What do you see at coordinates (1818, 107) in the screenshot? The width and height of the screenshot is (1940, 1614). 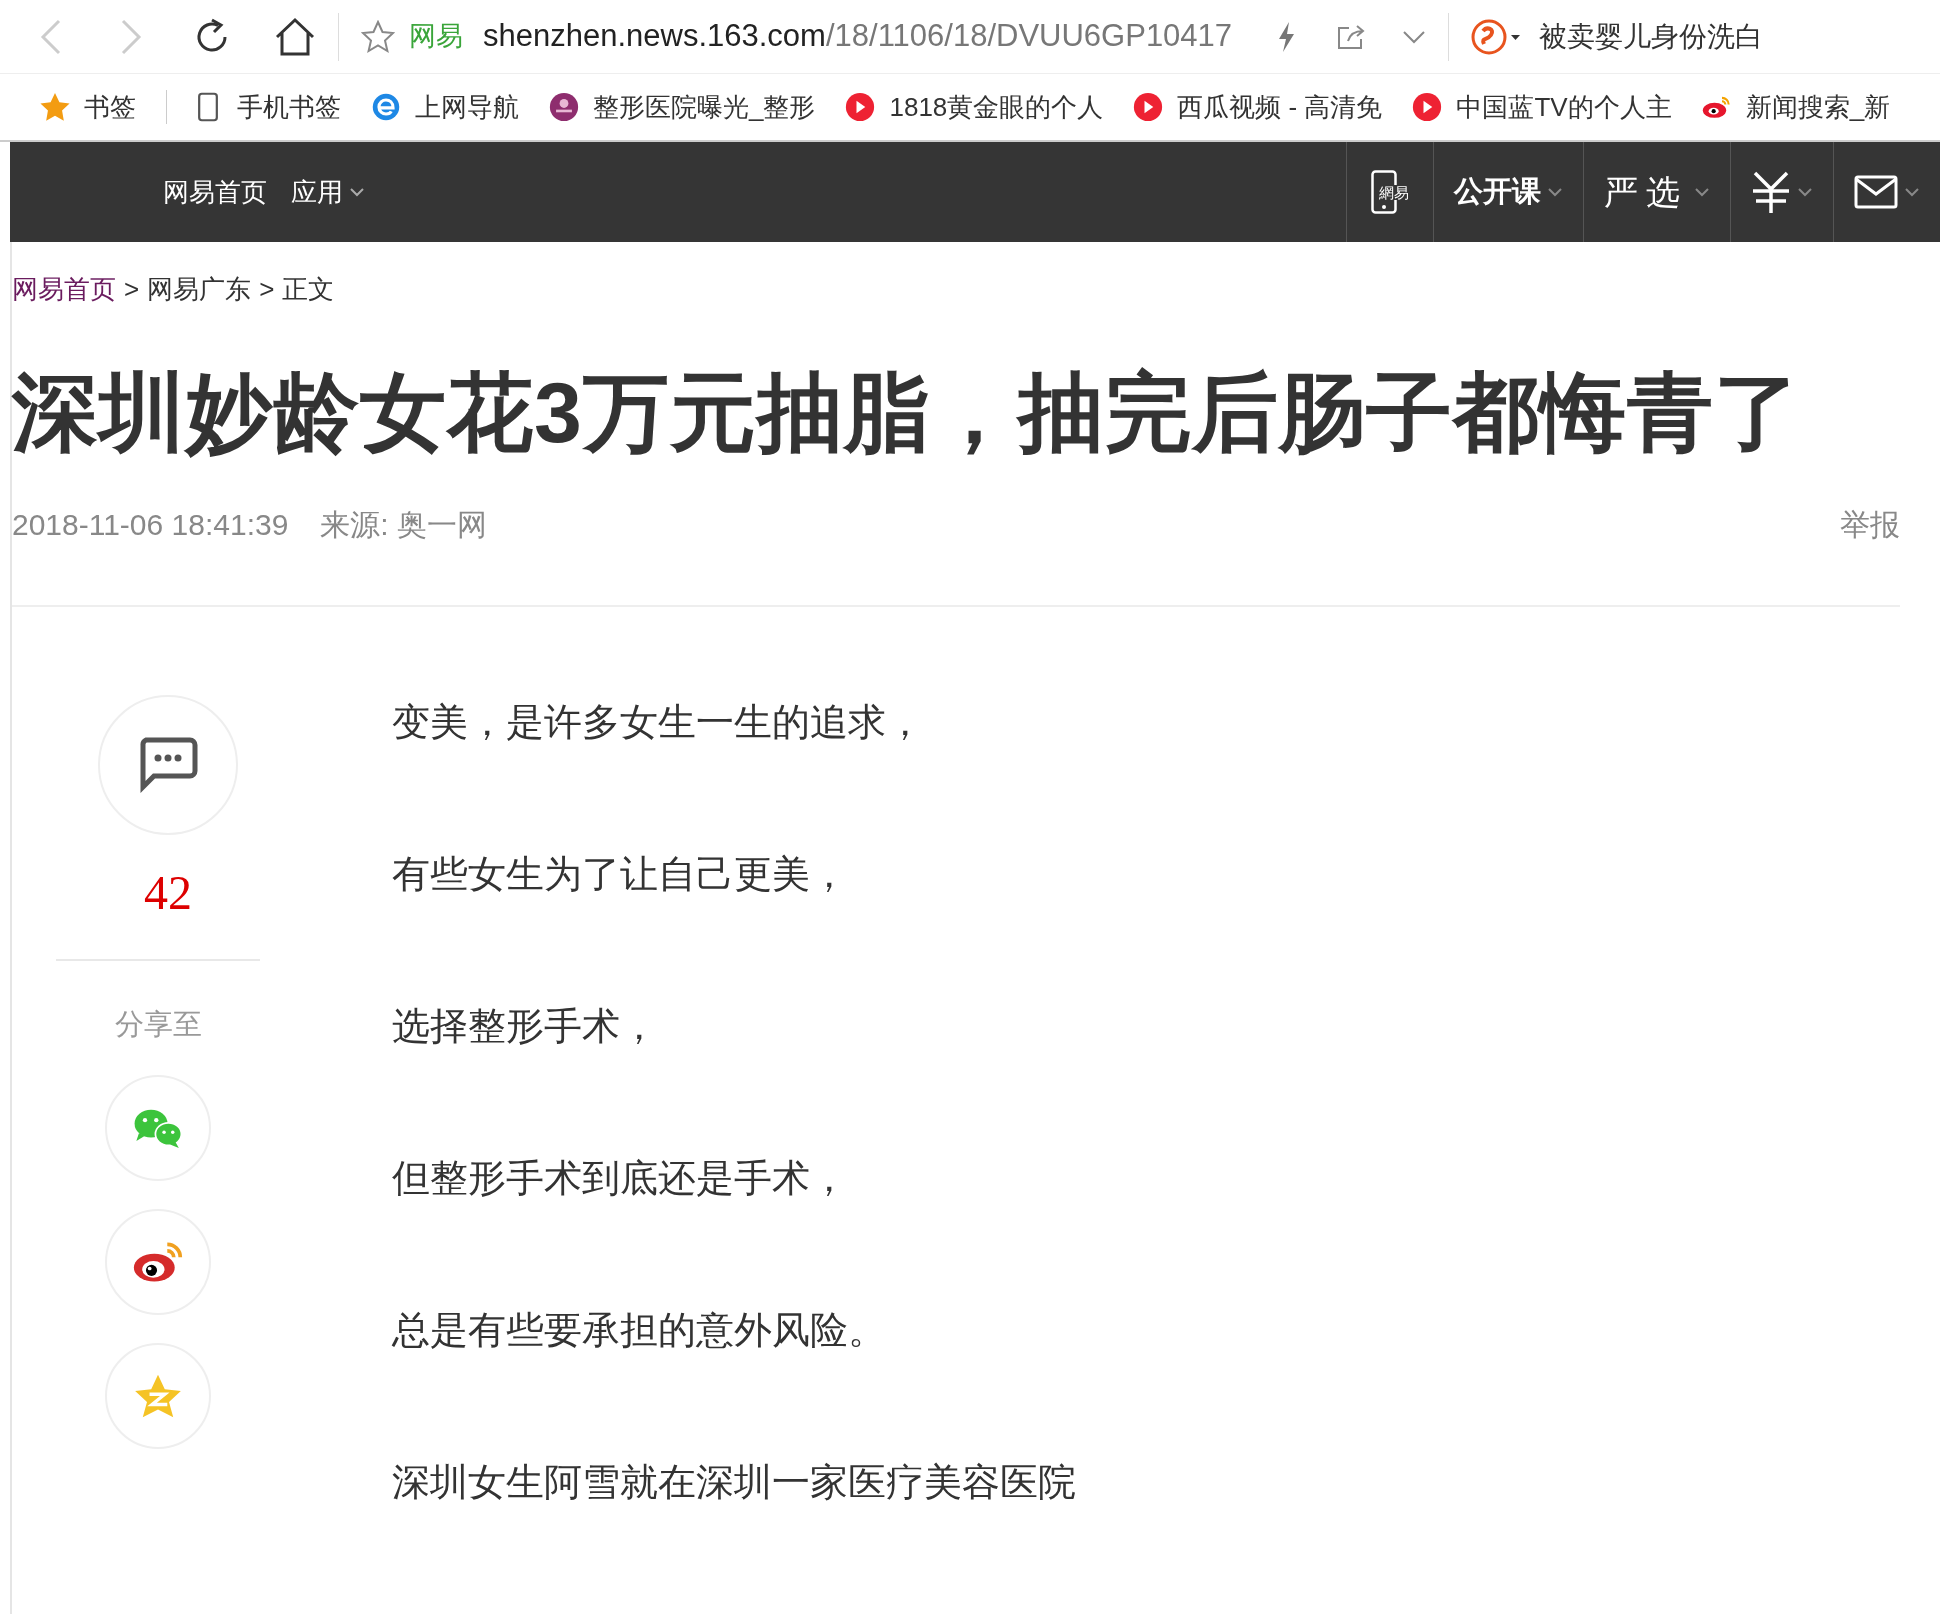 I see `bookmark-link: 新闻搜索_新` at bounding box center [1818, 107].